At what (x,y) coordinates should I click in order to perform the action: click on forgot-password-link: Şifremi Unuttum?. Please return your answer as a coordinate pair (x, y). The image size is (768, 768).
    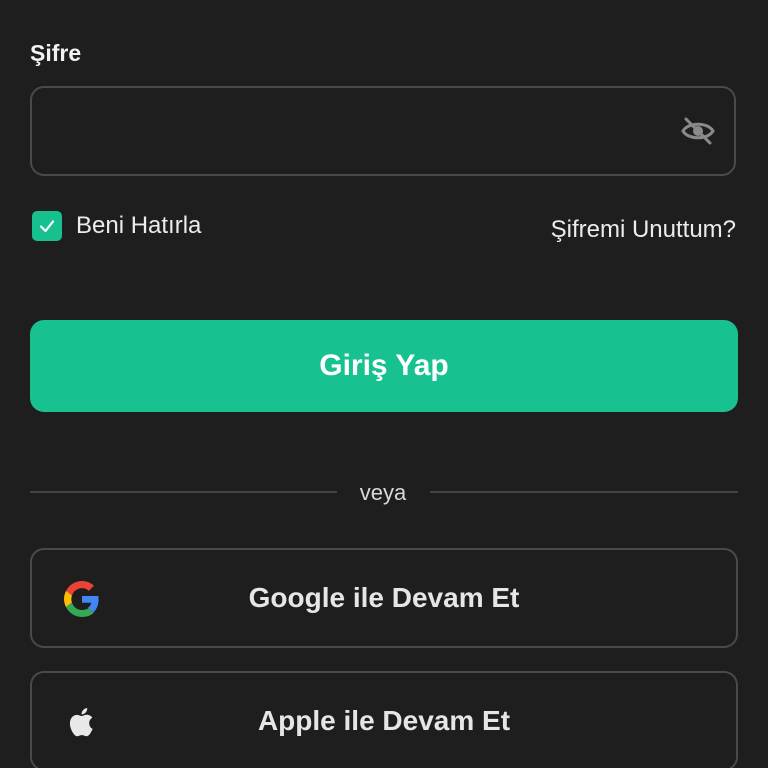
    Looking at the image, I should click on (643, 230).